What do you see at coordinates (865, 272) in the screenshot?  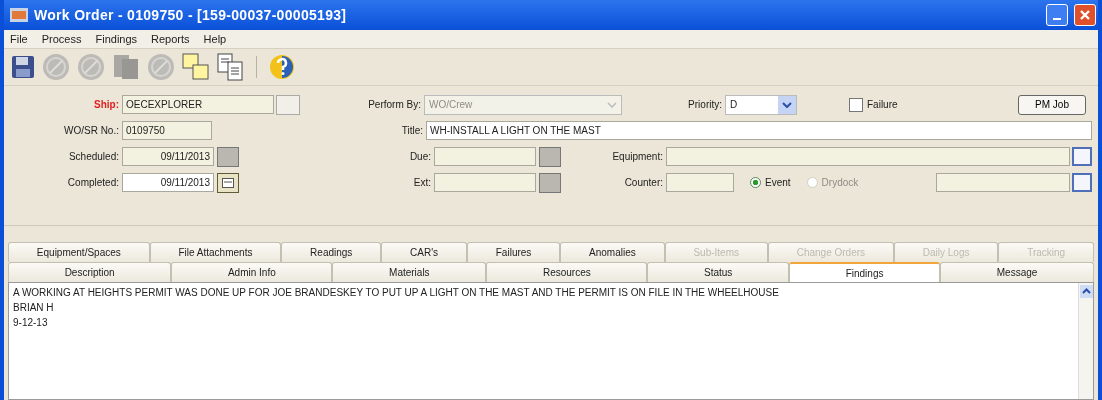 I see `tab: Findings` at bounding box center [865, 272].